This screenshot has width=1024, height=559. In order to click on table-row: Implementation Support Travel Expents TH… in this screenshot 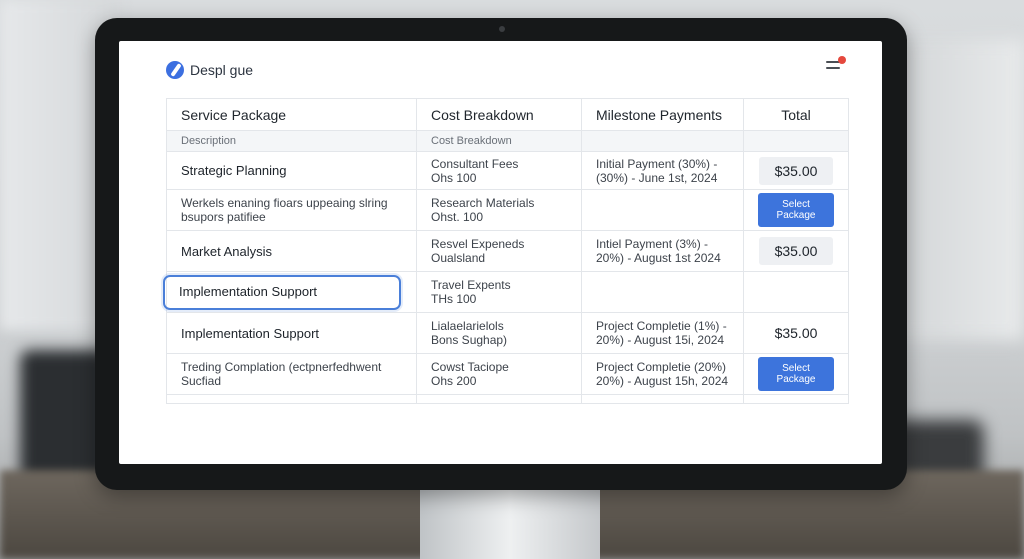, I will do `click(506, 292)`.